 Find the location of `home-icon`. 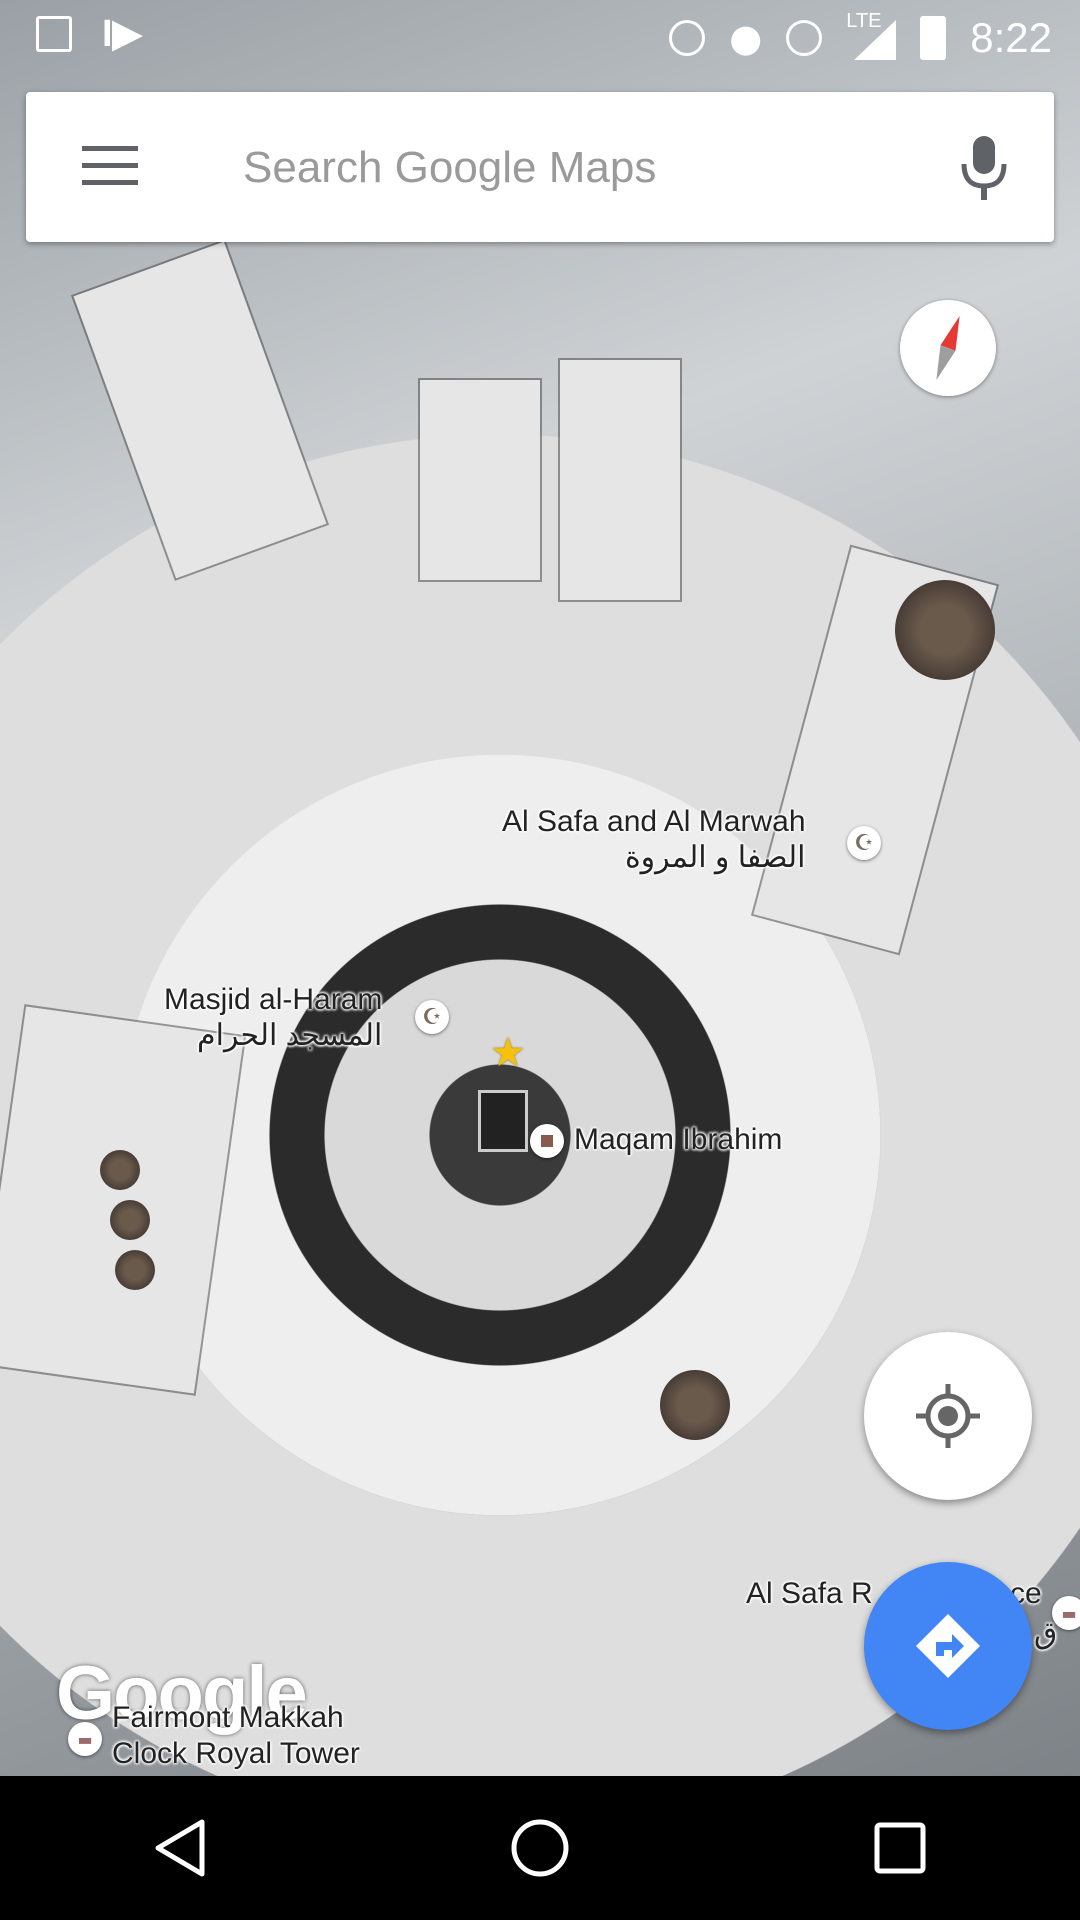

home-icon is located at coordinates (540, 1848).